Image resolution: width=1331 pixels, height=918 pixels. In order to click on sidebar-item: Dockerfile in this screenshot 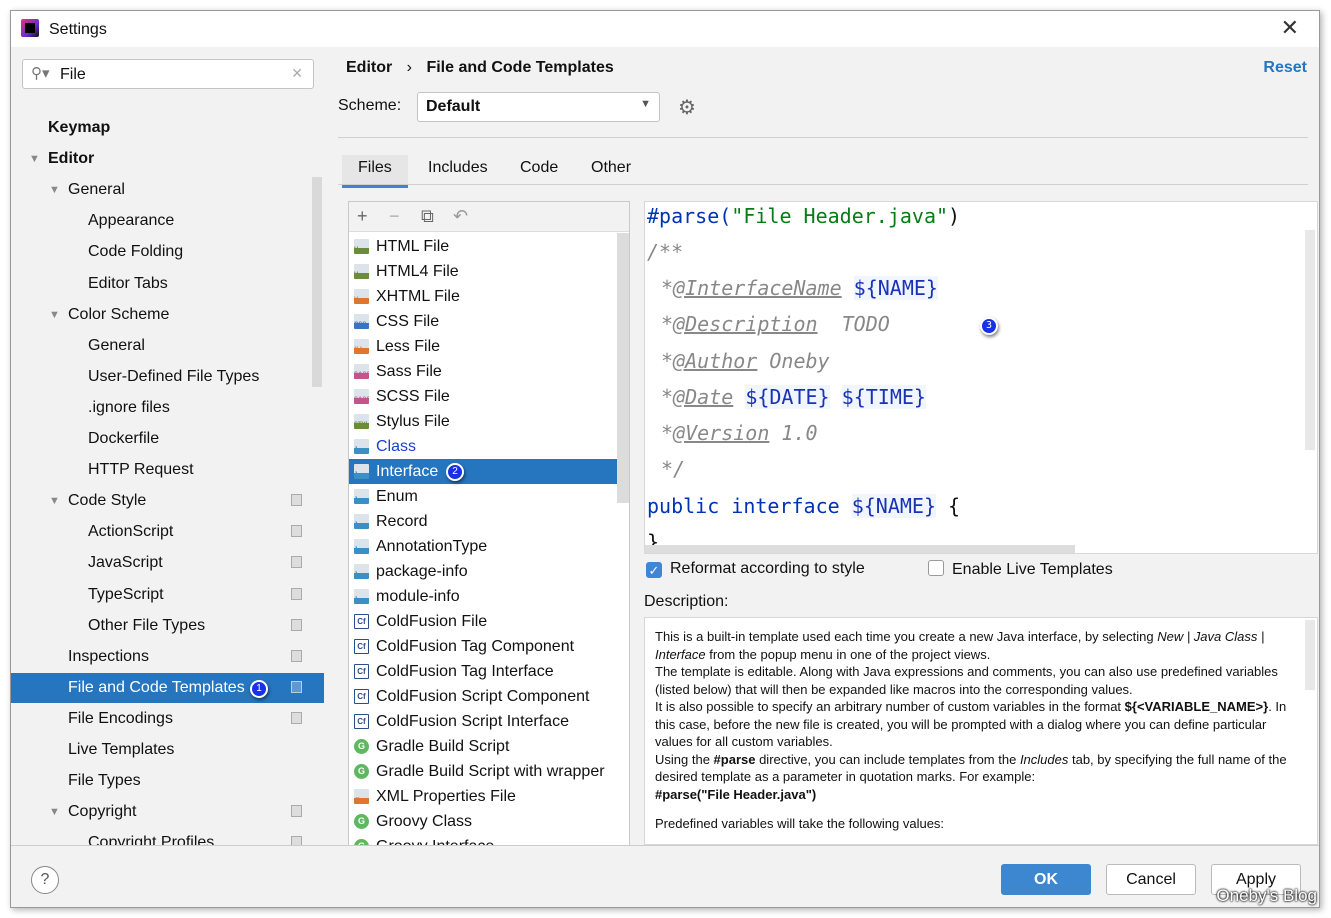, I will do `click(167, 439)`.